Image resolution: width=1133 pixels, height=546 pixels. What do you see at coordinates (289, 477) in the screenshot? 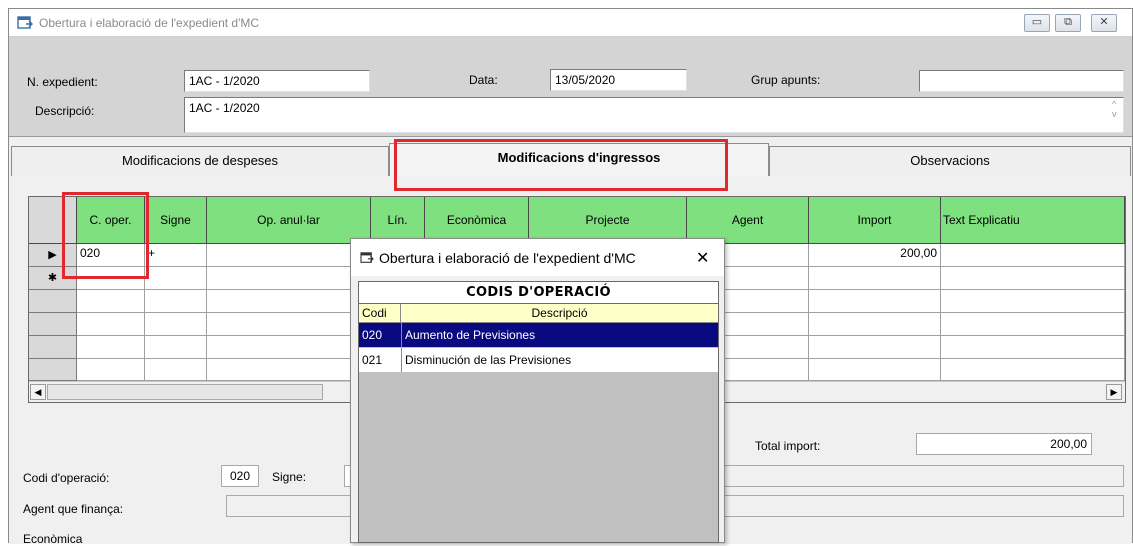
I see `signe-label: Signe:` at bounding box center [289, 477].